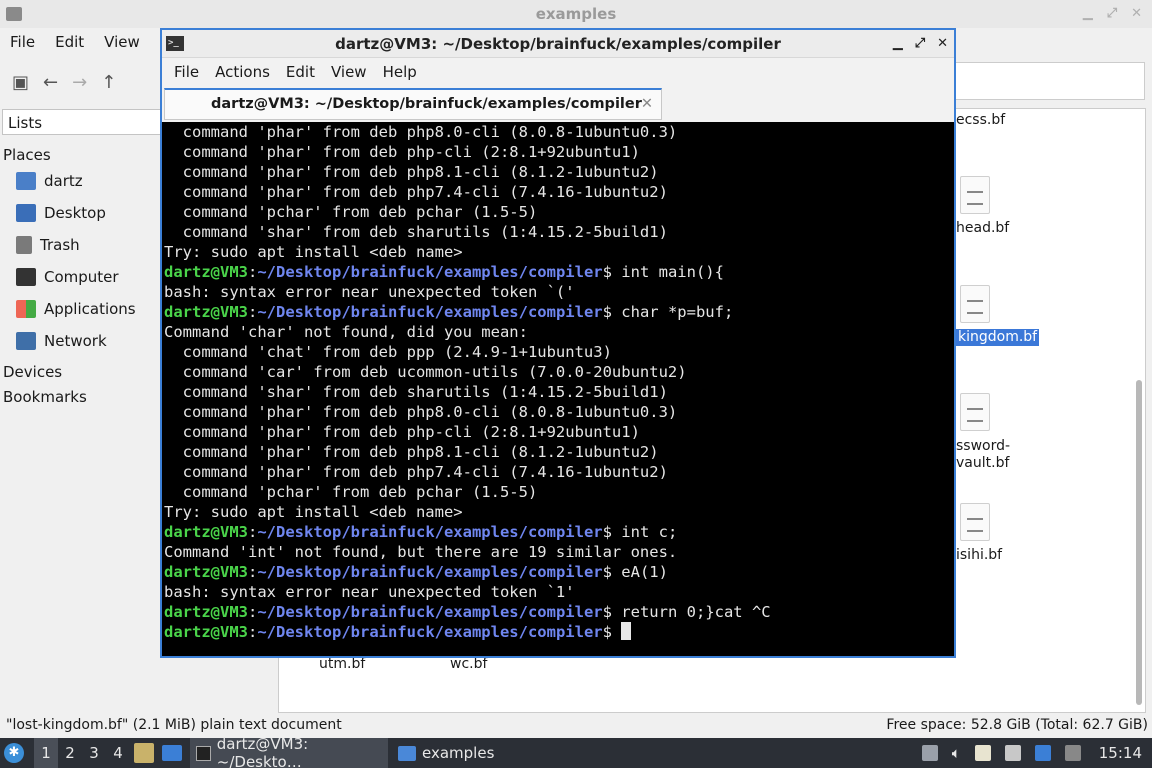  I want to click on sidebar-item-computer: Computer, so click(80, 277).